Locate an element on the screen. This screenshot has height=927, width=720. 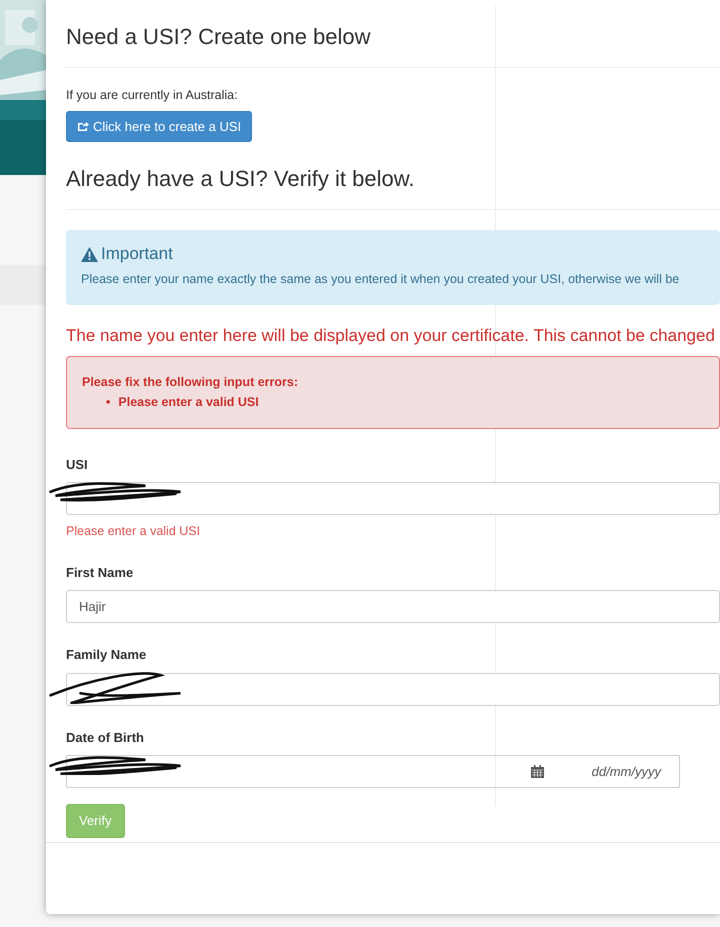
field-label: USI is located at coordinates (77, 465).